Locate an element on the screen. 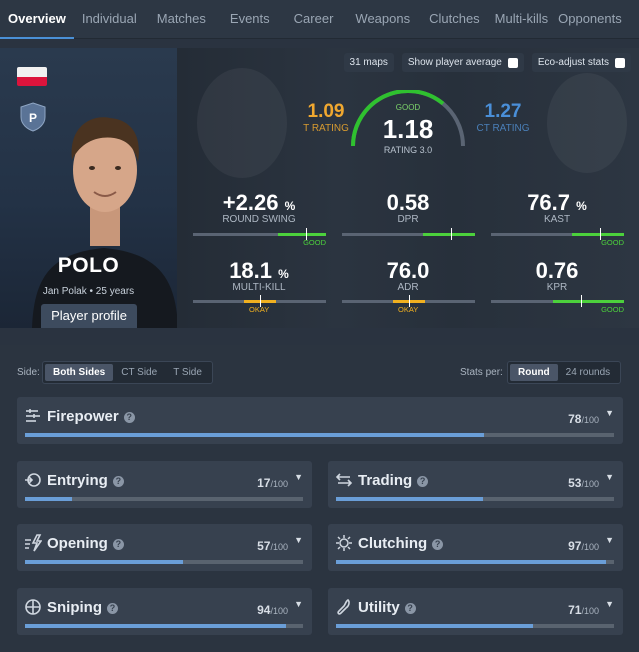  side-ct-option: CT Side is located at coordinates (139, 372).